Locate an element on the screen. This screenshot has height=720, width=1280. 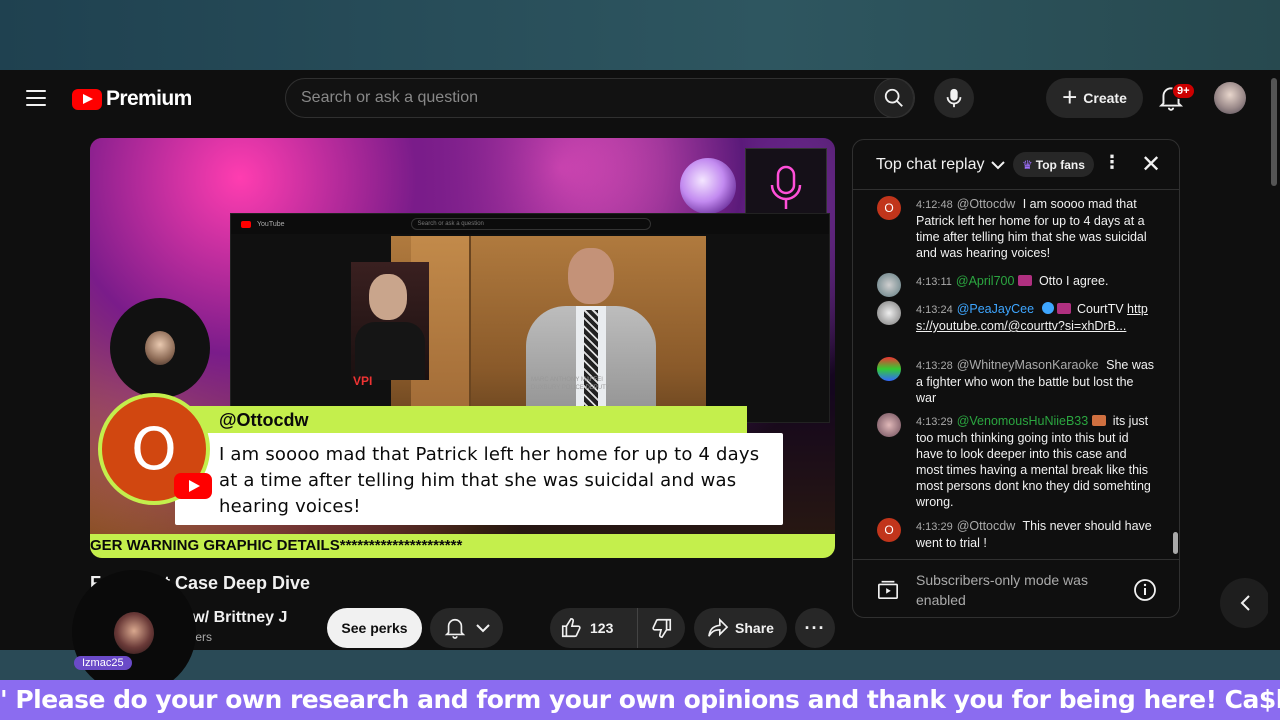
info-icon is located at coordinates (1145, 590).